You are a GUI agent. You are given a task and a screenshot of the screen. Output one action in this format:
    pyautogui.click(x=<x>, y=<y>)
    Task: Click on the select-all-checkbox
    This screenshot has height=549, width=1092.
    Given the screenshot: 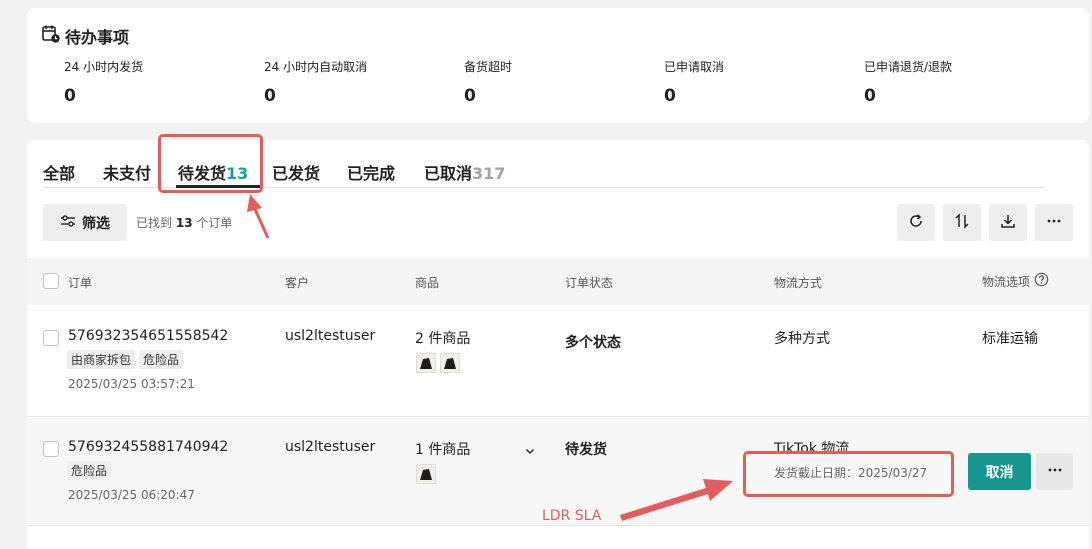 What is the action you would take?
    pyautogui.click(x=51, y=281)
    